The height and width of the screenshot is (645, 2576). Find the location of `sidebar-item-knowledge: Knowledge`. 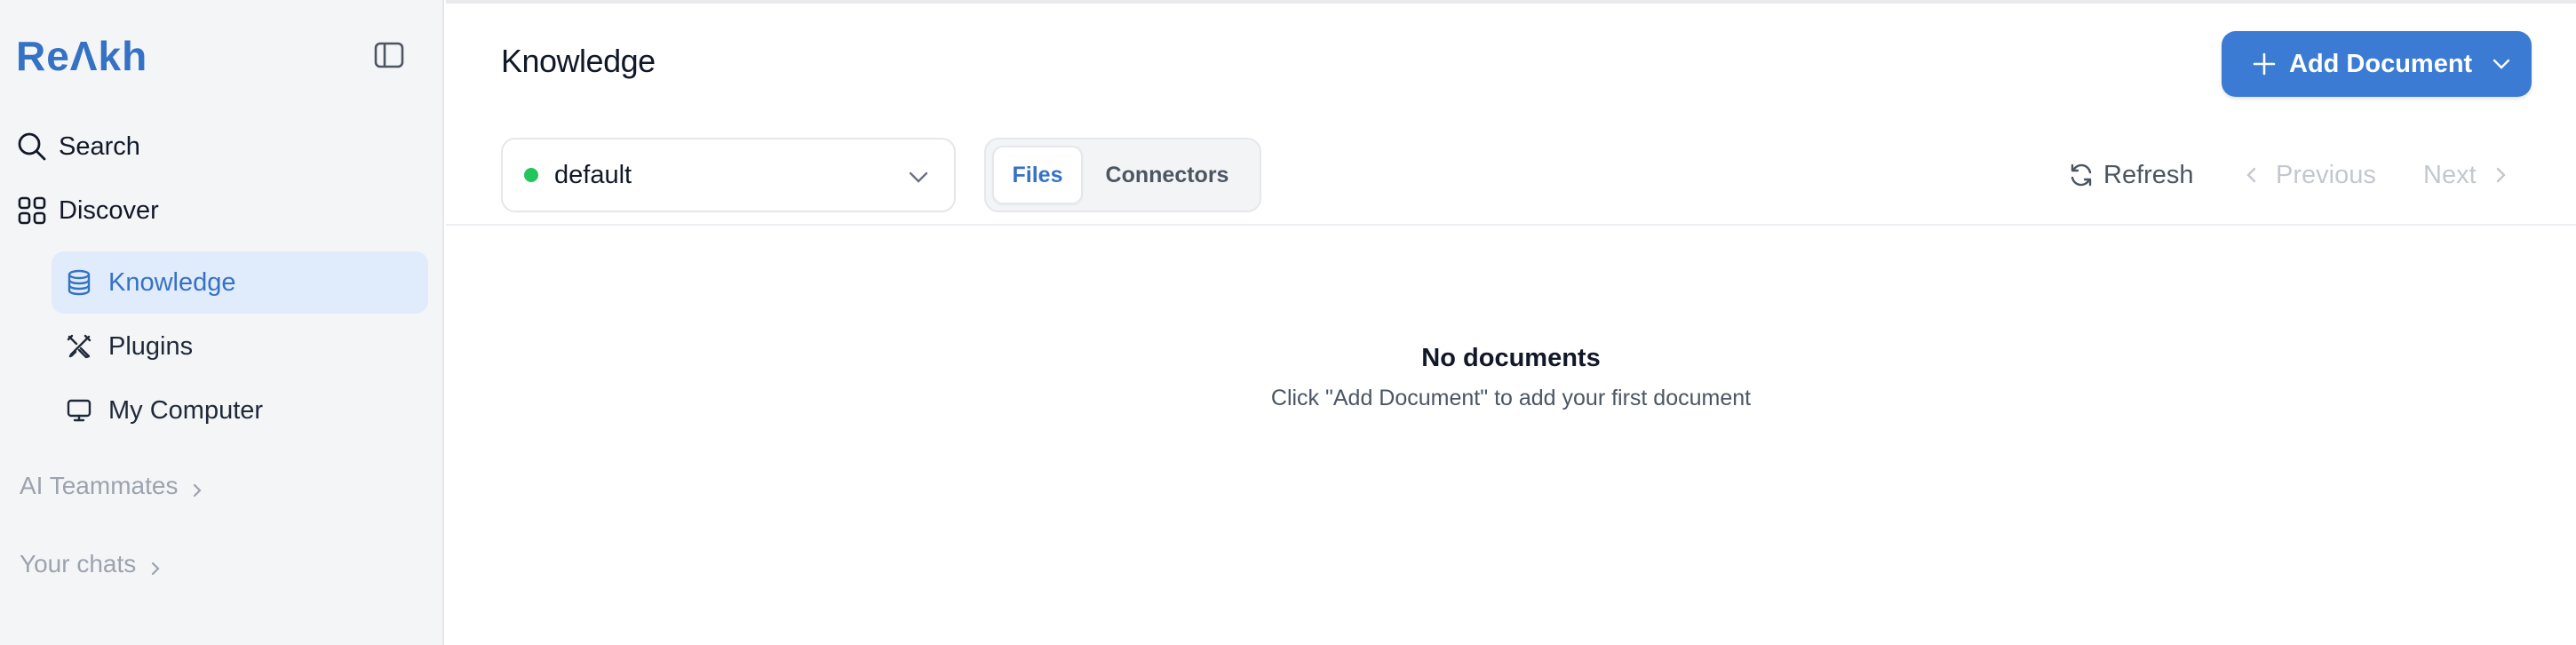

sidebar-item-knowledge: Knowledge is located at coordinates (240, 282).